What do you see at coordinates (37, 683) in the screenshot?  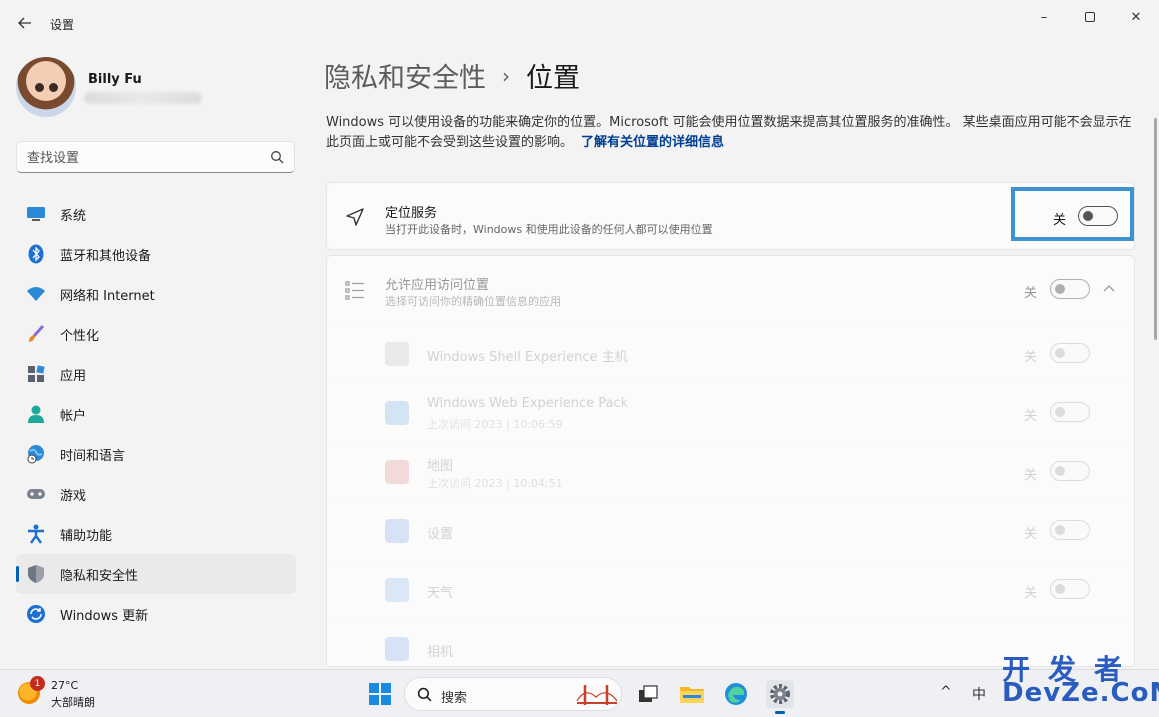 I see `notification-badge: 1` at bounding box center [37, 683].